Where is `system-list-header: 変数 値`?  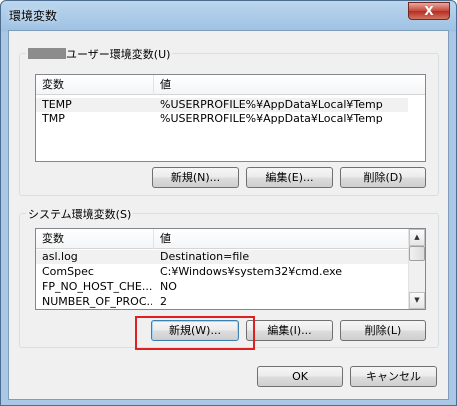 system-list-header: 変数 値 is located at coordinates (230, 239).